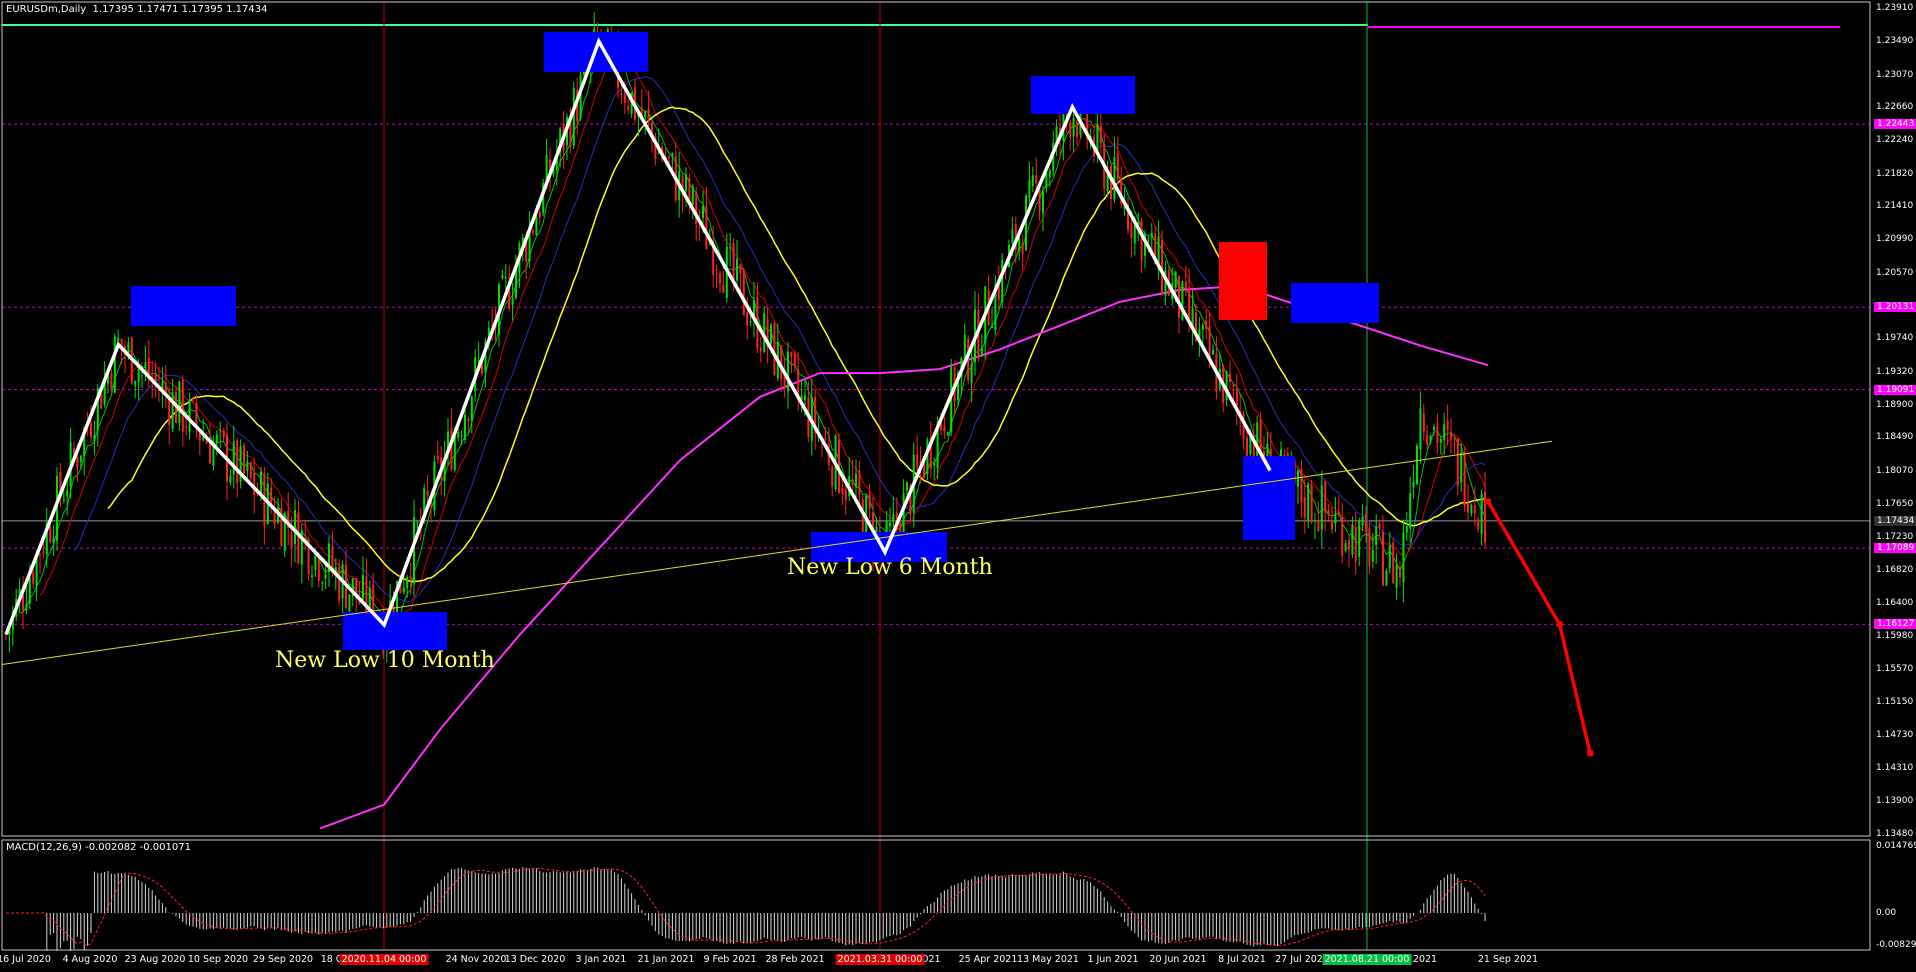 The width and height of the screenshot is (1916, 972). I want to click on price-axis-label: 1.17230, so click(1895, 537).